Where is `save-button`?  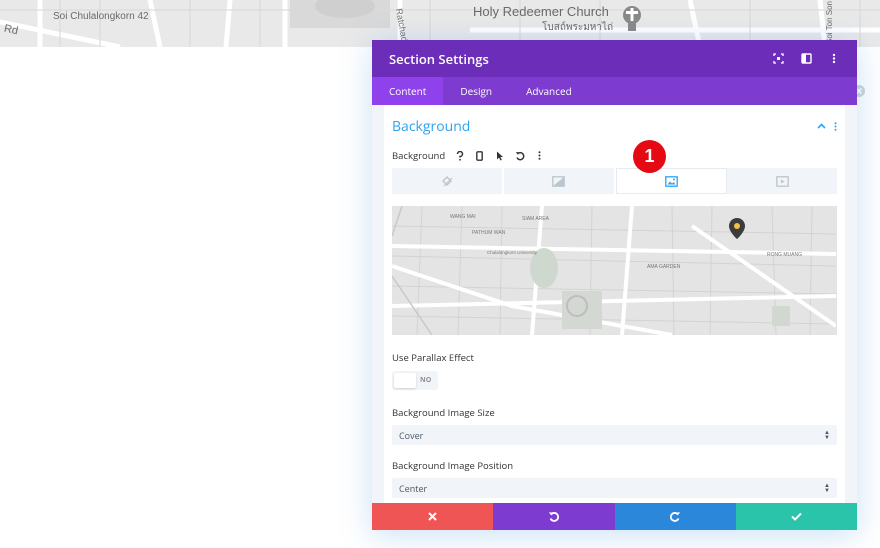 save-button is located at coordinates (796, 516).